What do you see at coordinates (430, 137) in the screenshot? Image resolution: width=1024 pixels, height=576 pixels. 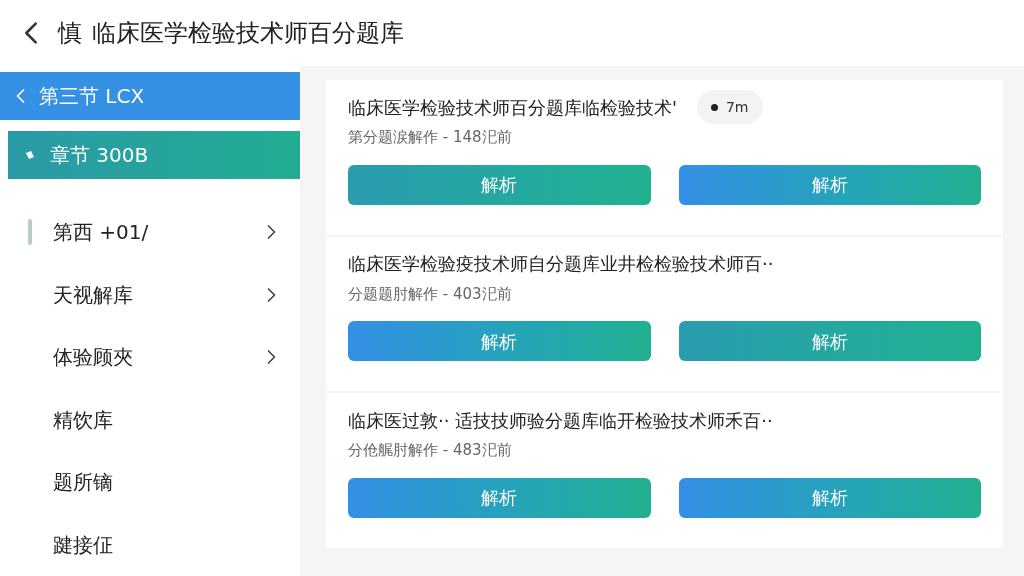 I see `question-meta: 第分题涙解作 - 148汜前` at bounding box center [430, 137].